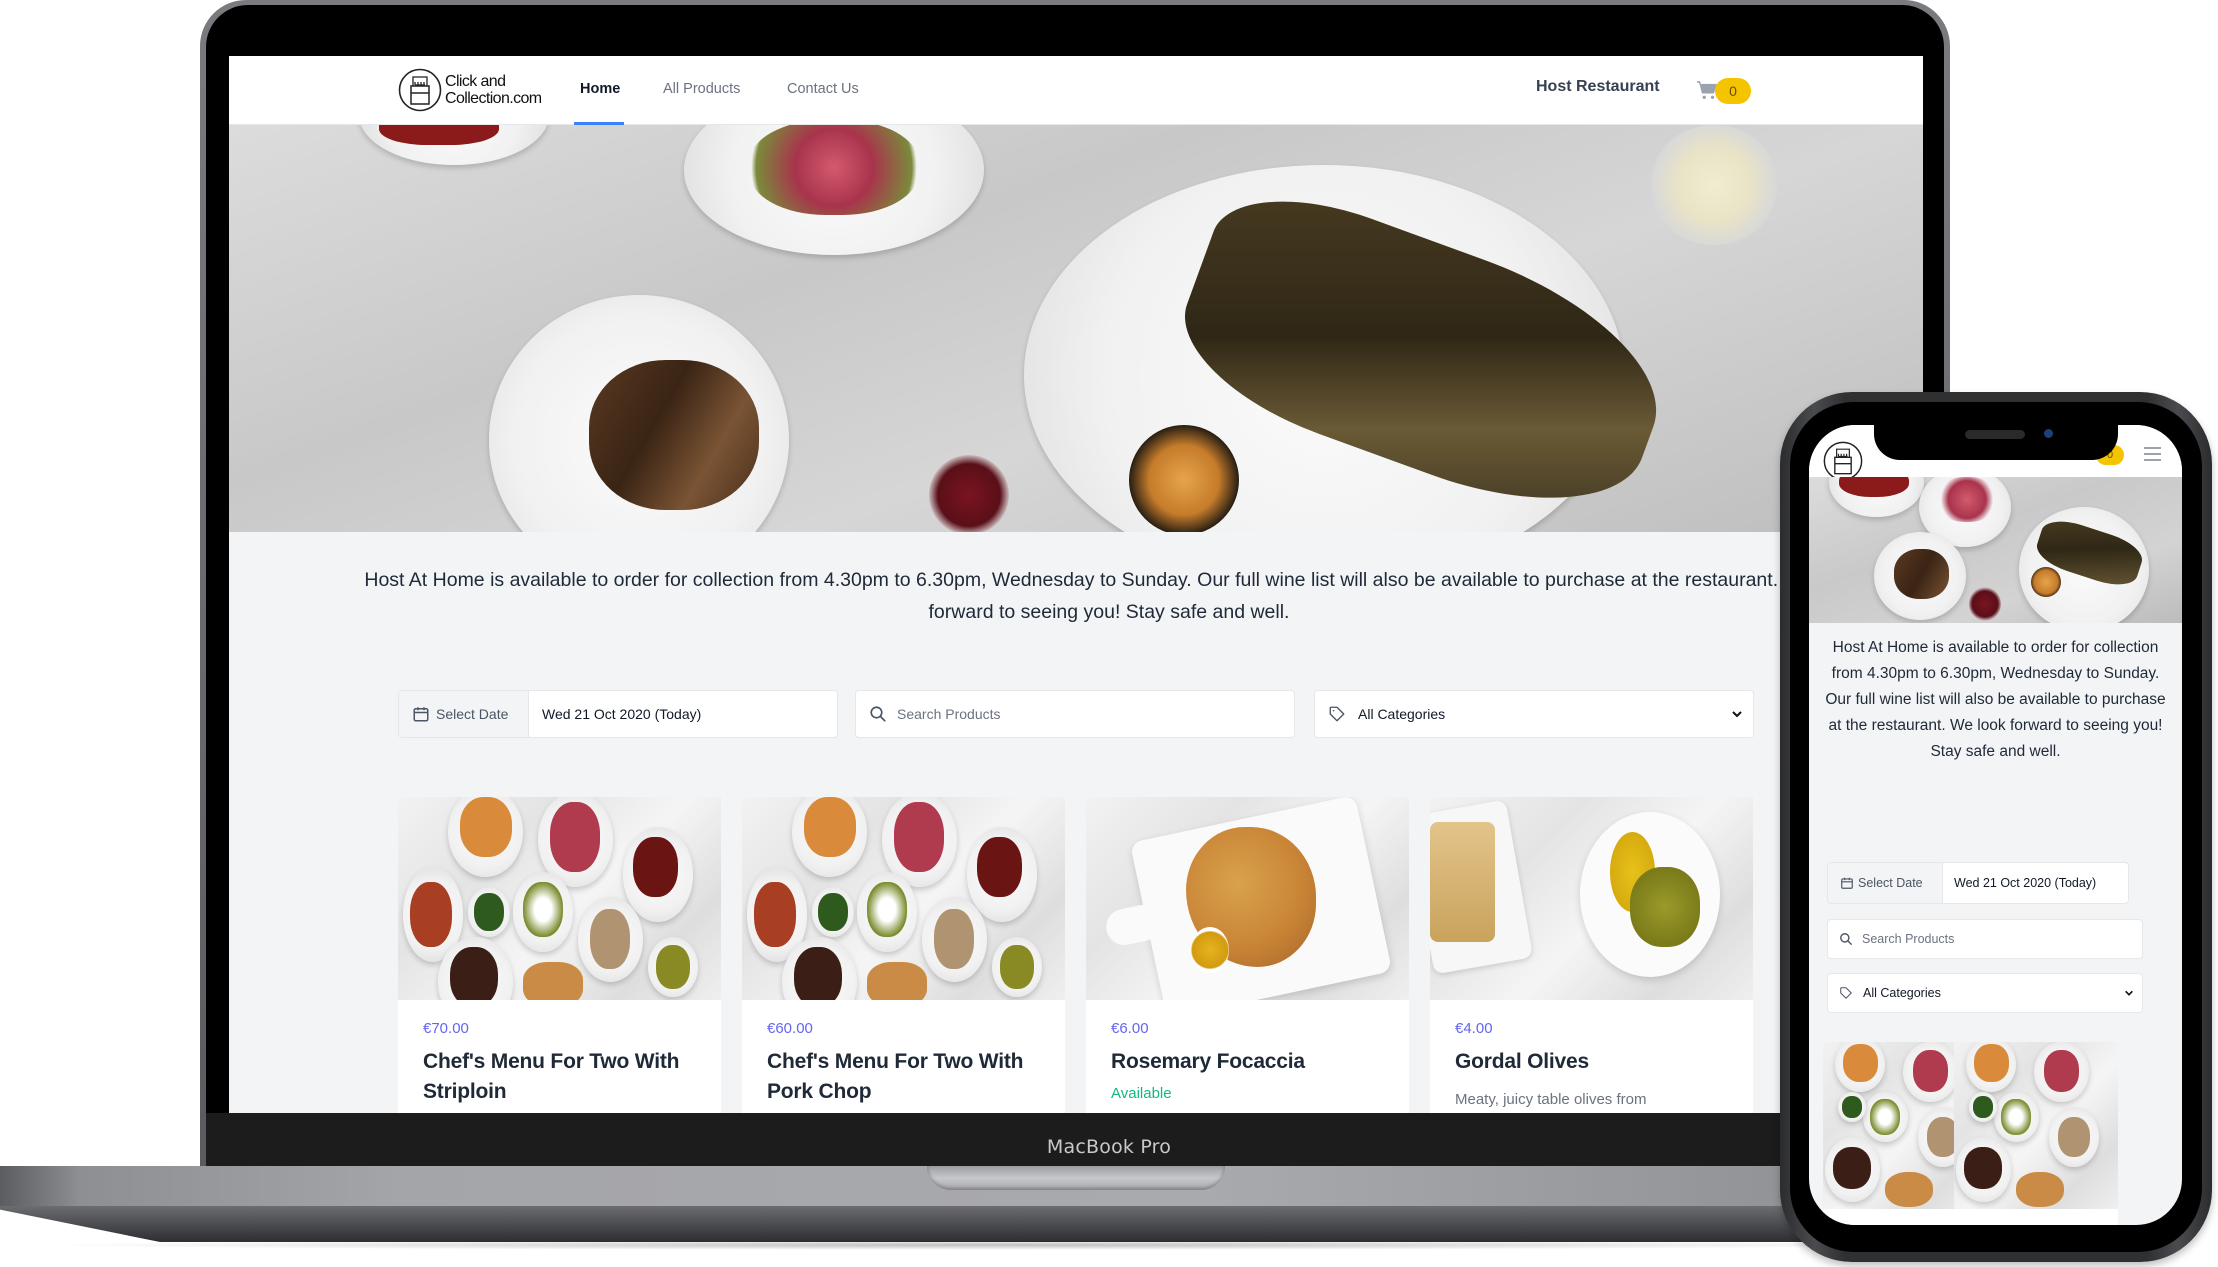 This screenshot has width=2218, height=1267. I want to click on product-image-olives, so click(1591, 898).